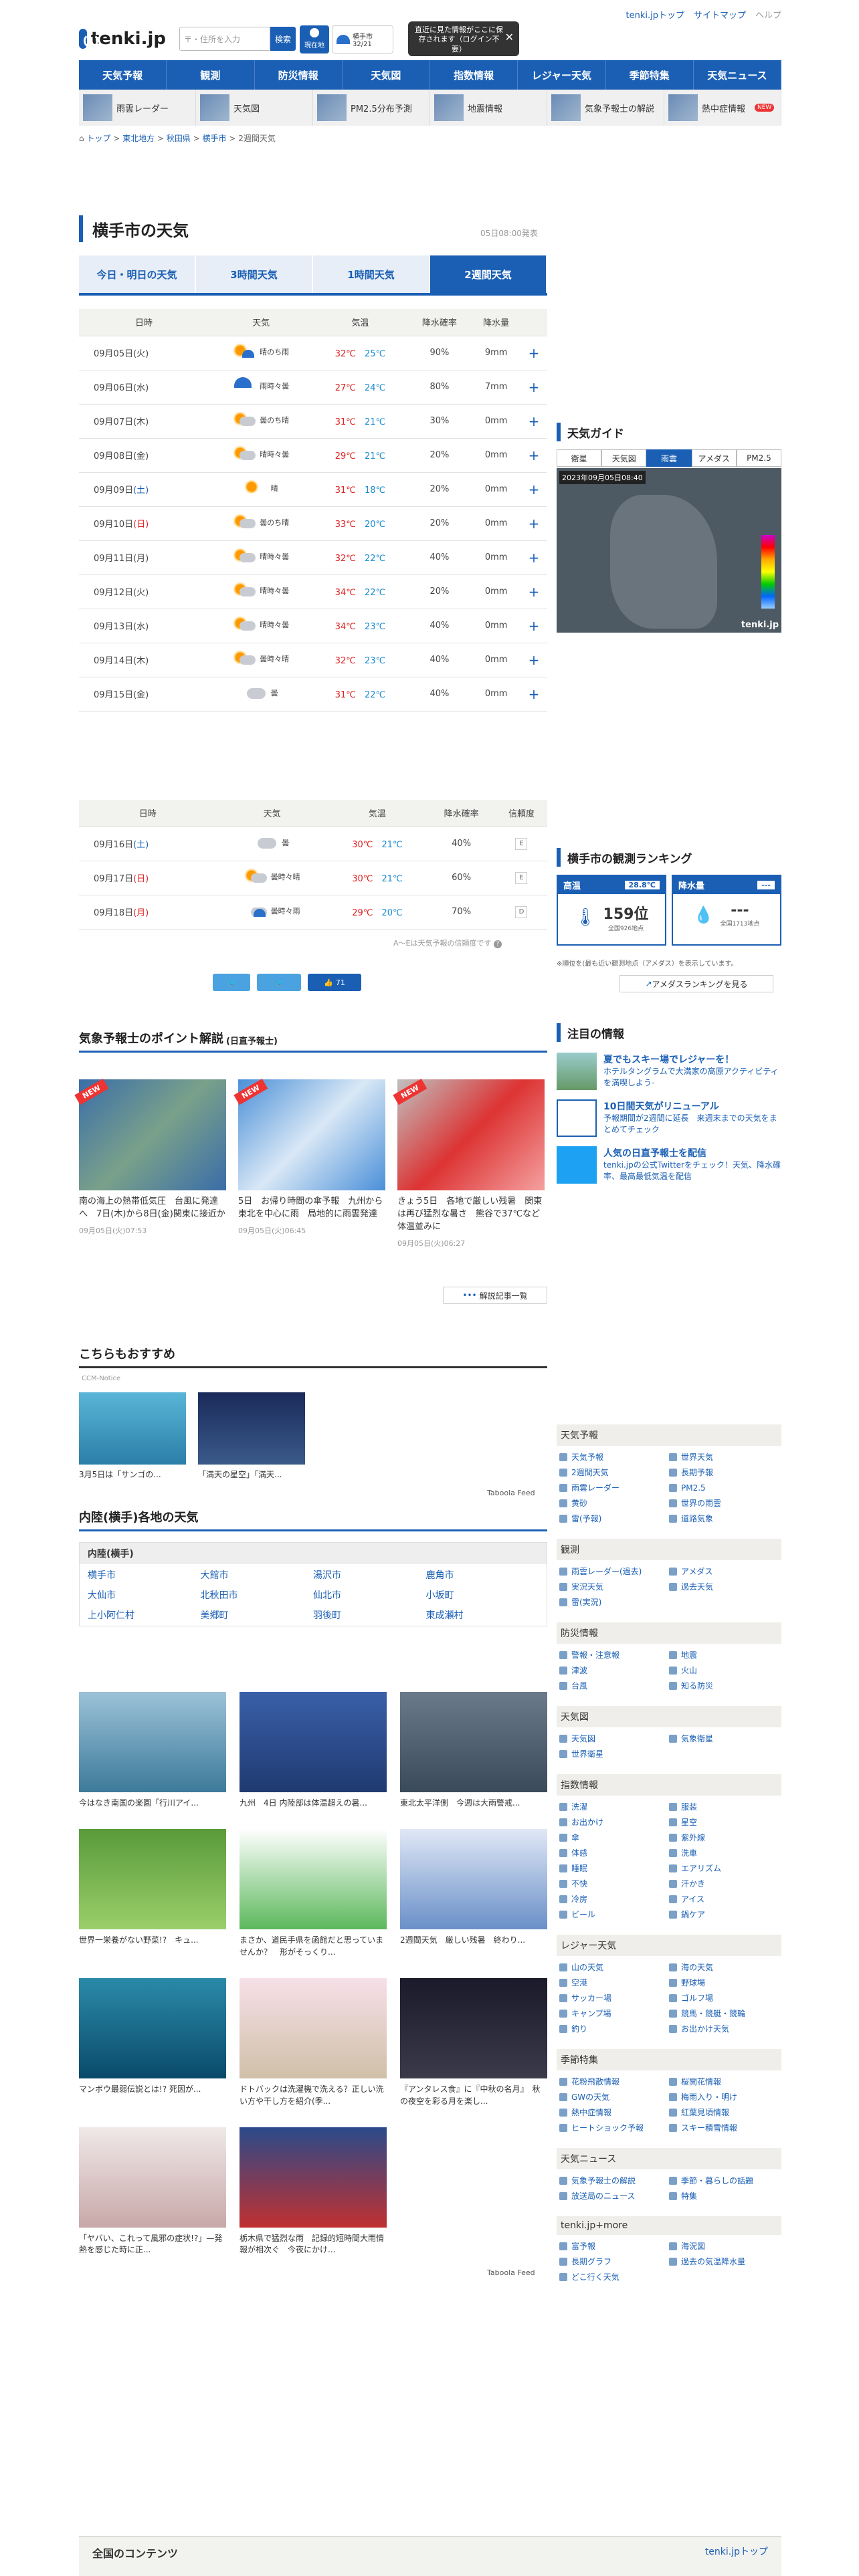  I want to click on side-menu-link: 天気予報, so click(614, 1457).